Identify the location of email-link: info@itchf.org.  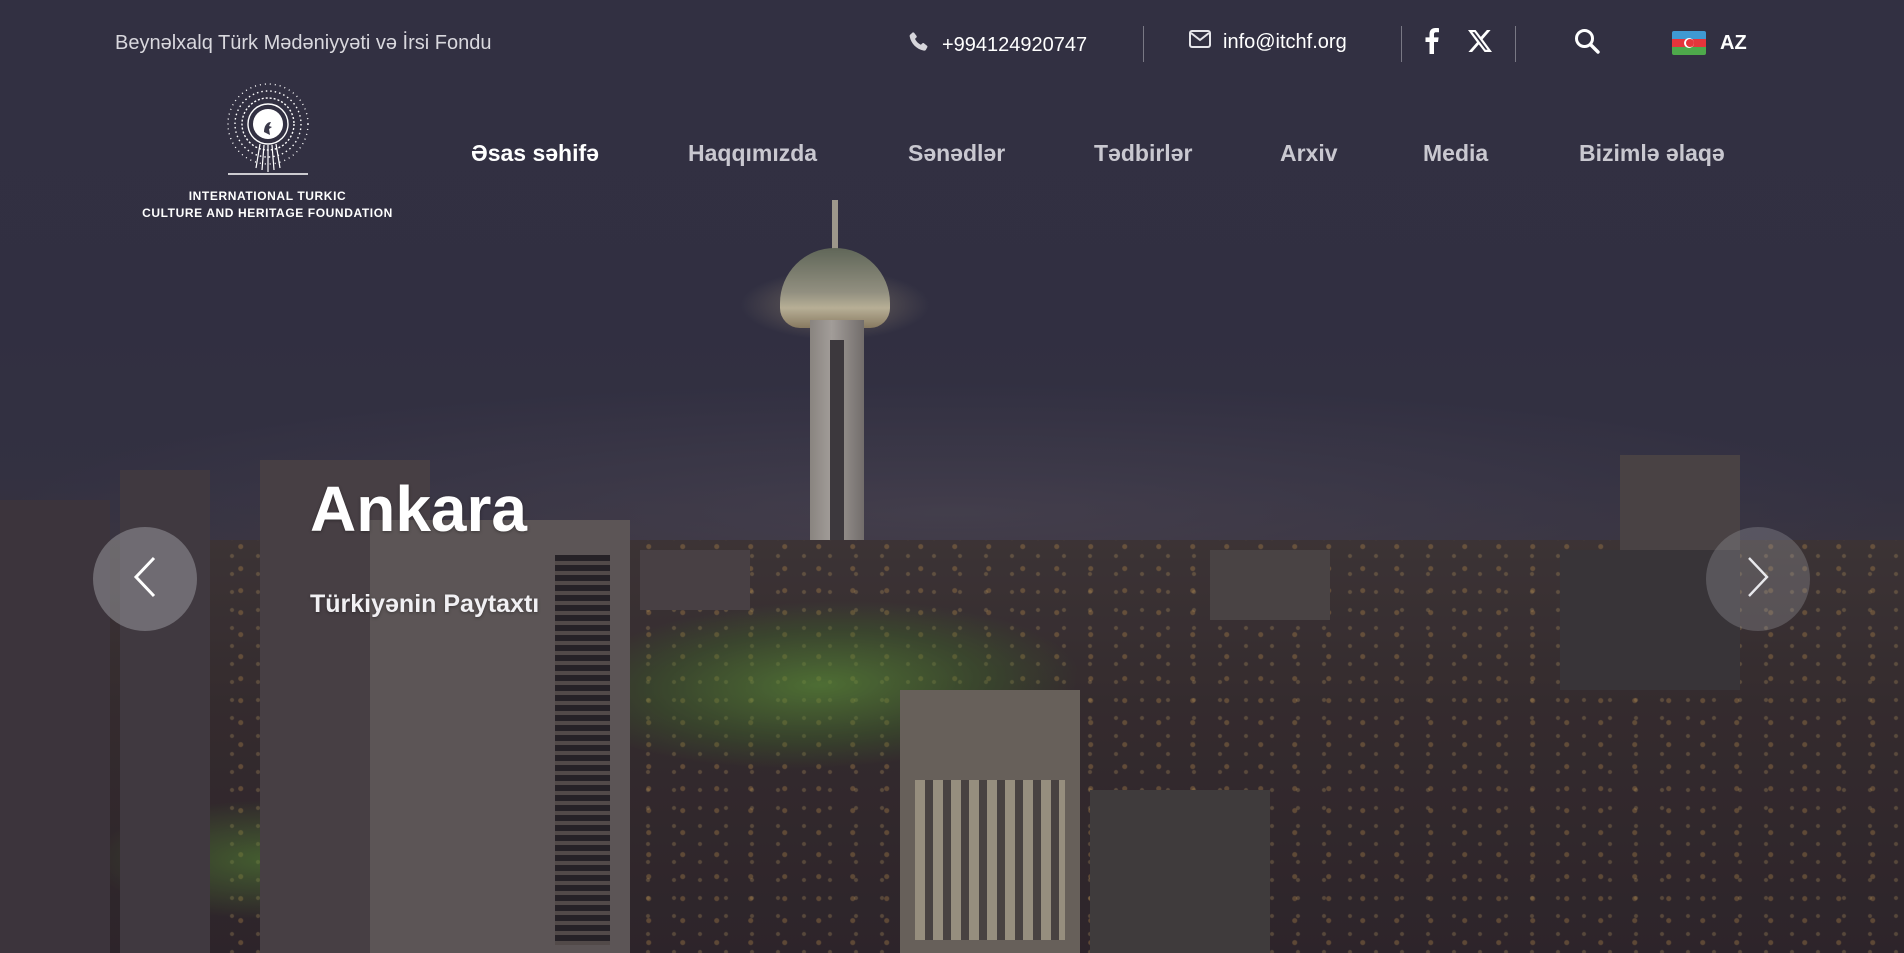
(1268, 42).